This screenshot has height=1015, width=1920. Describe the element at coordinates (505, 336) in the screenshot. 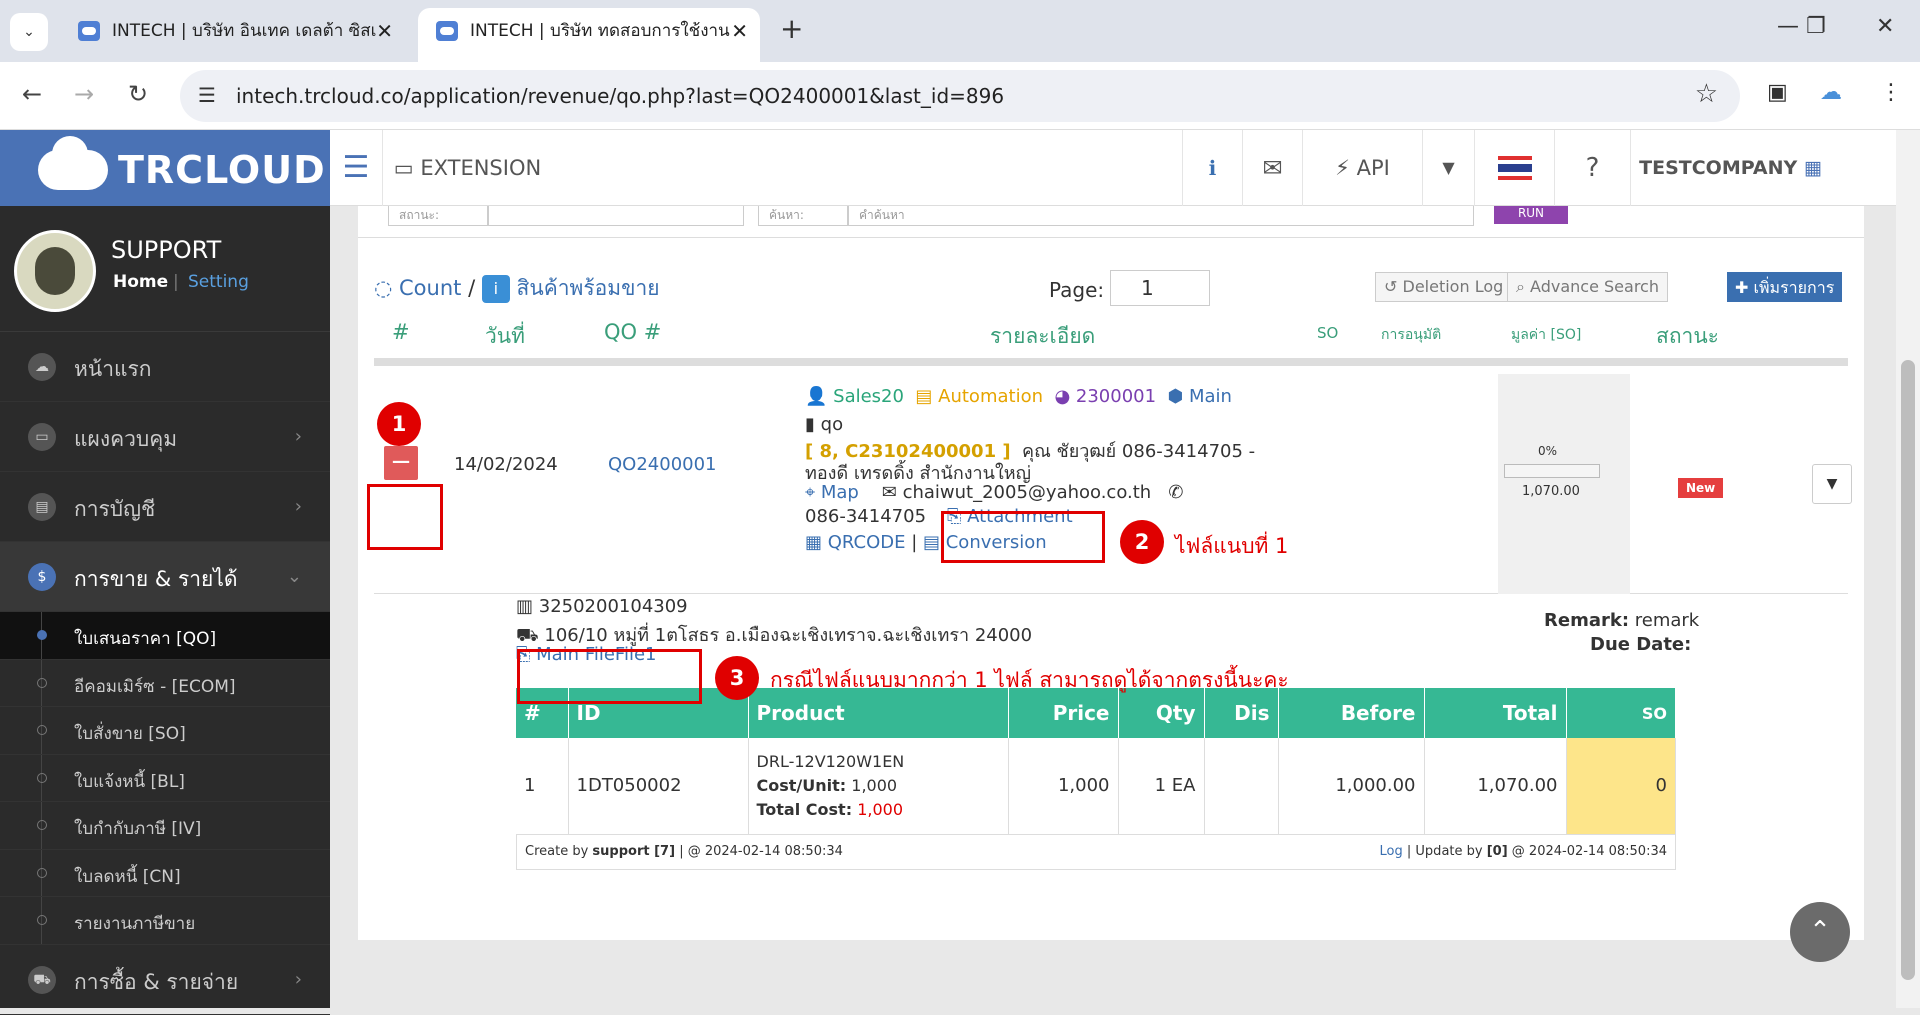

I see `col-date: วันที่` at that location.